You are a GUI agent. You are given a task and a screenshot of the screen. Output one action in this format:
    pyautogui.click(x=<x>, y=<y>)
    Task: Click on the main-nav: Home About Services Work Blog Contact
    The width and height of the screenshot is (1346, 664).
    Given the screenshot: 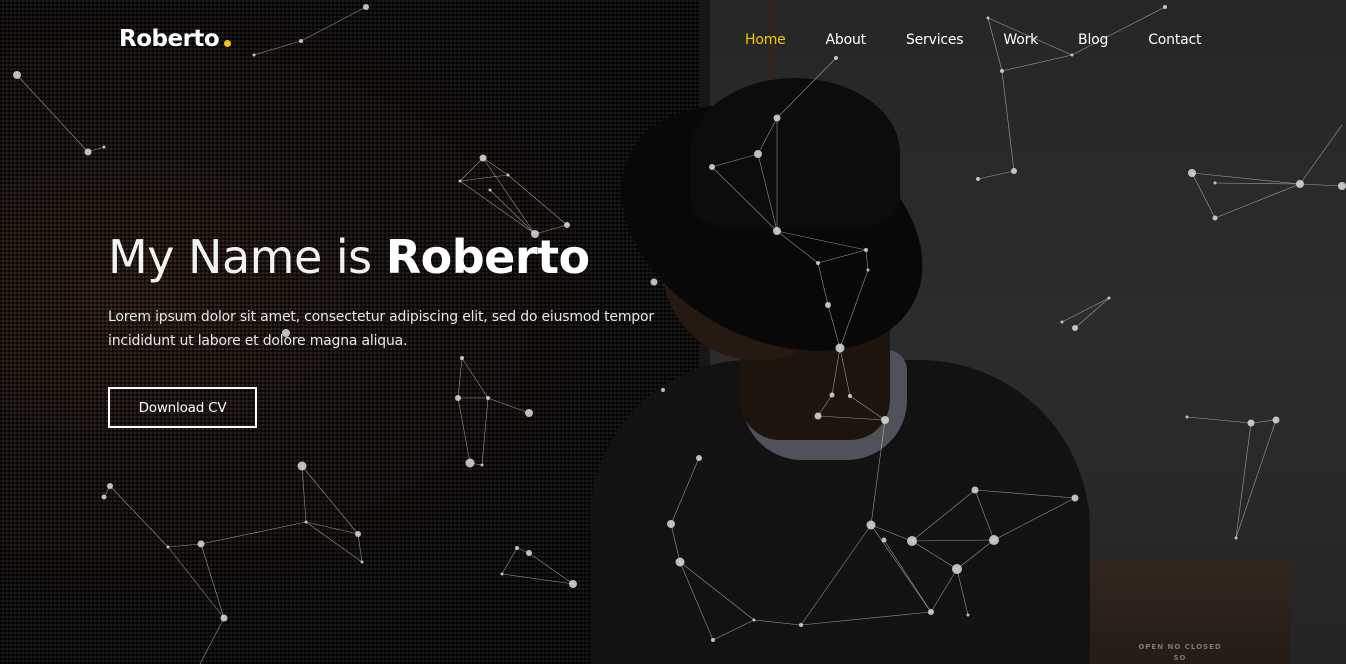 What is the action you would take?
    pyautogui.click(x=973, y=40)
    